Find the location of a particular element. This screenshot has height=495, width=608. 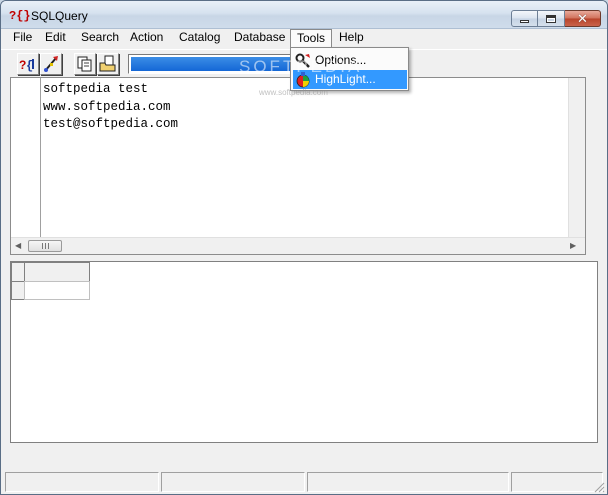

minimize-button is located at coordinates (524, 18).